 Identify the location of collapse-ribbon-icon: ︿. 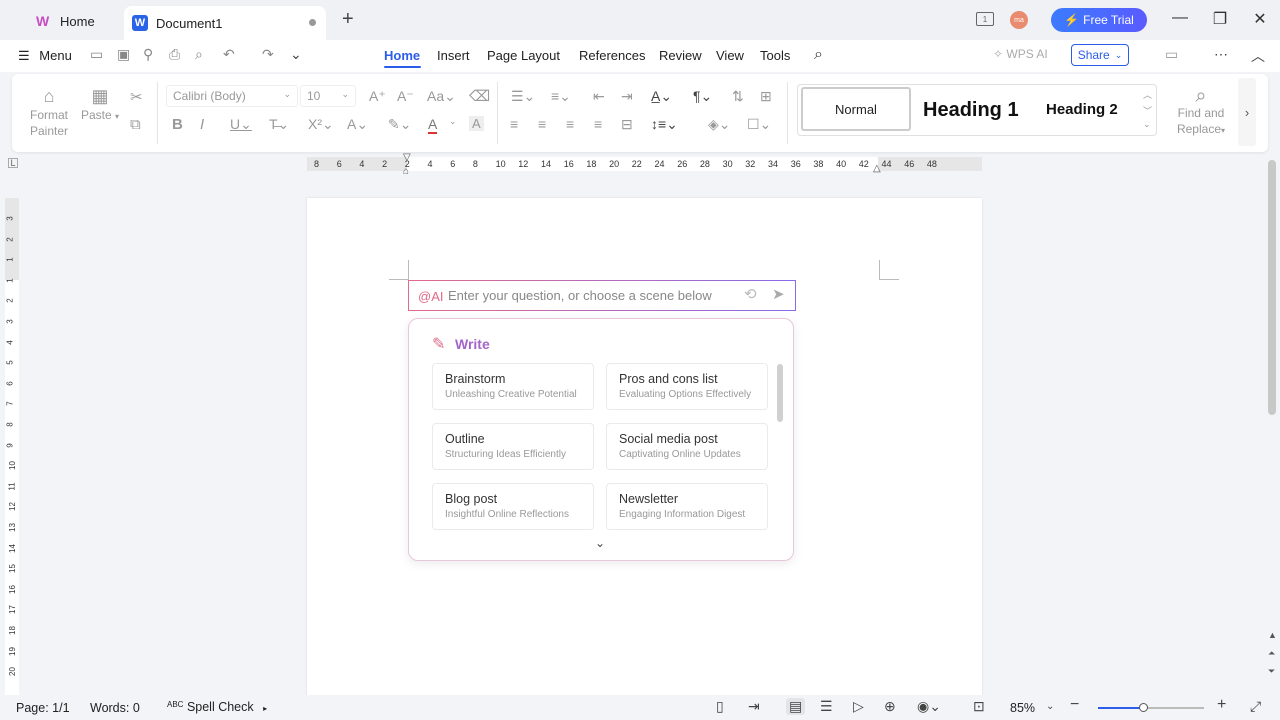
(1258, 56).